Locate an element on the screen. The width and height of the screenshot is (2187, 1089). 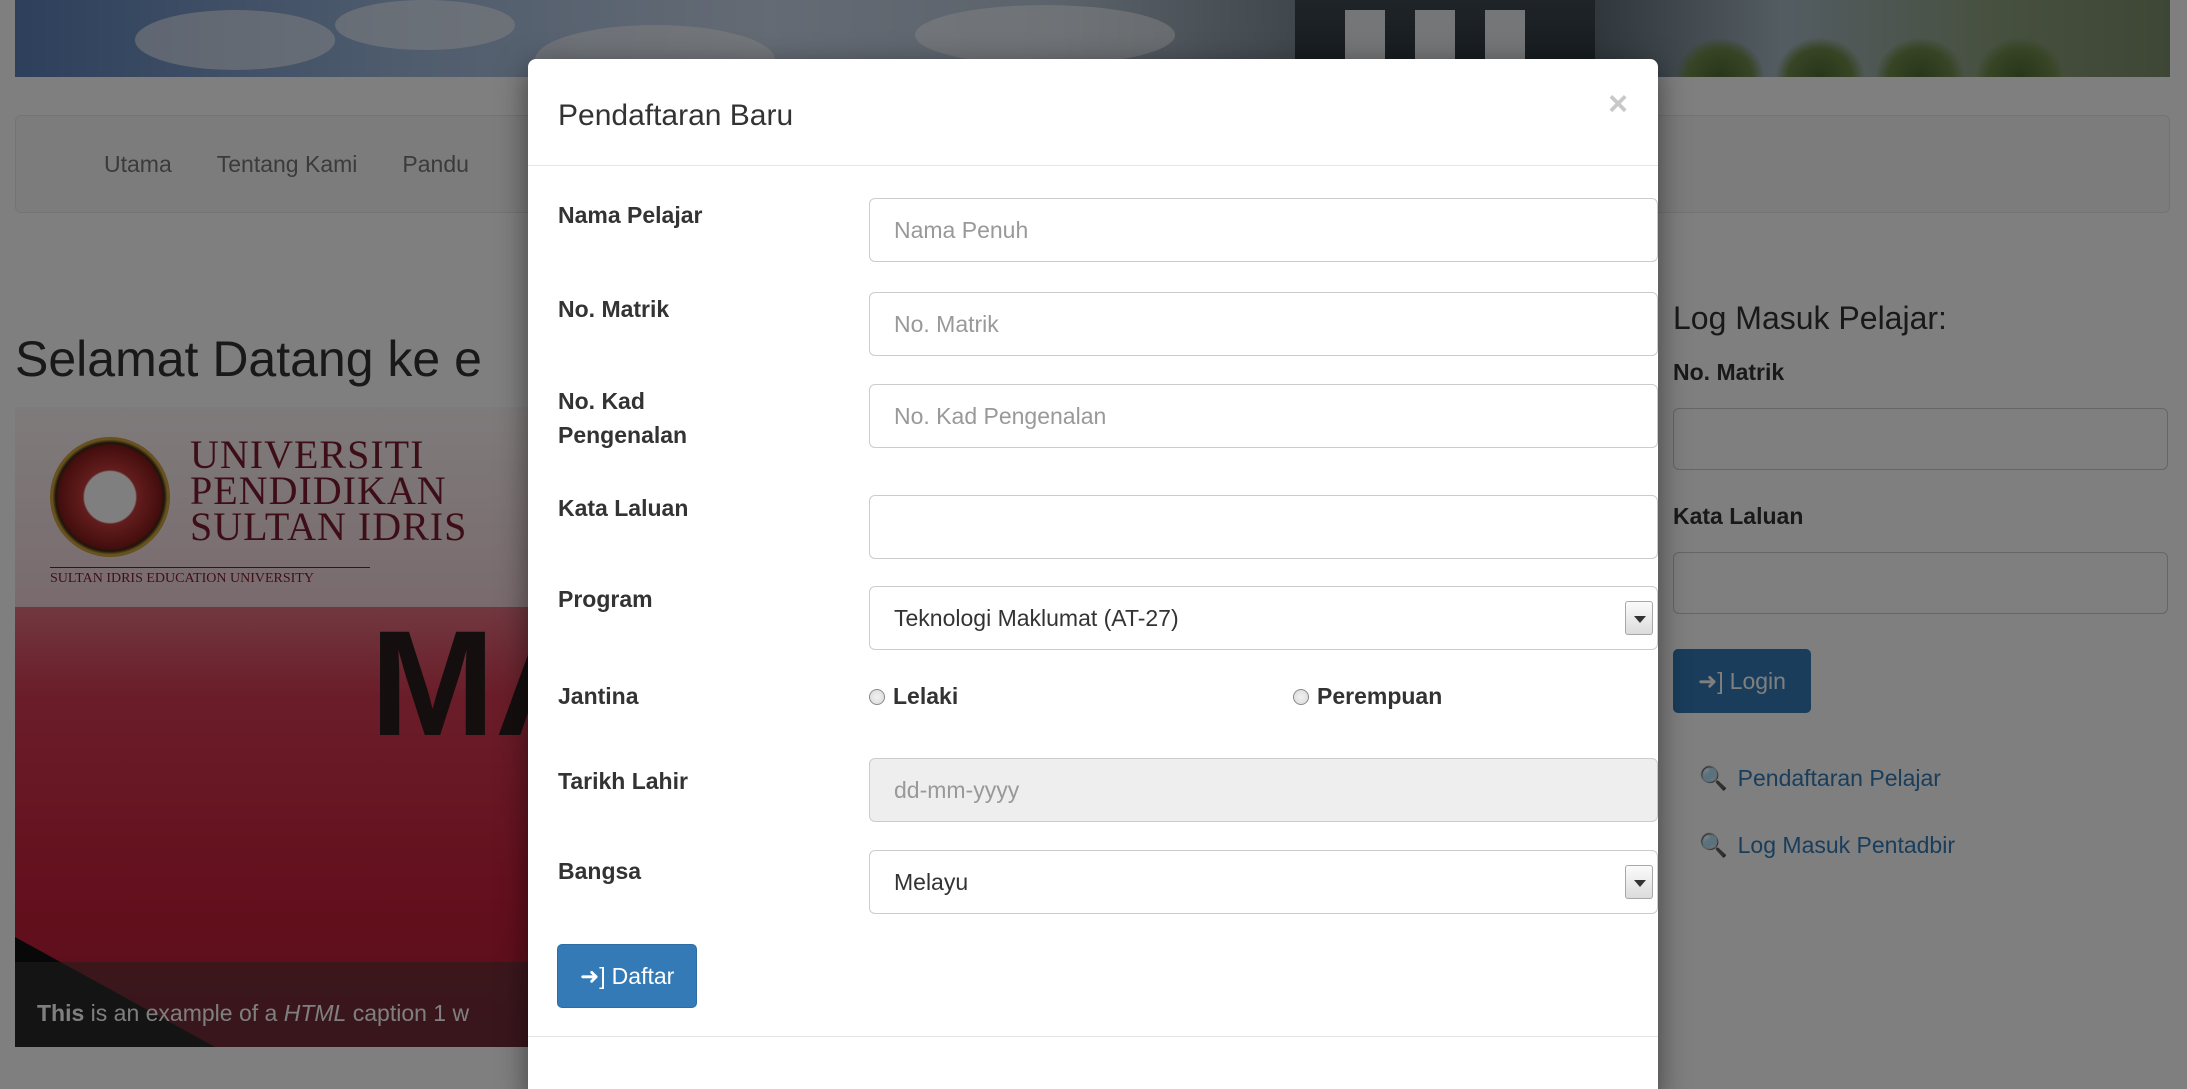
kad-label-line1: No. Kad is located at coordinates (601, 401).